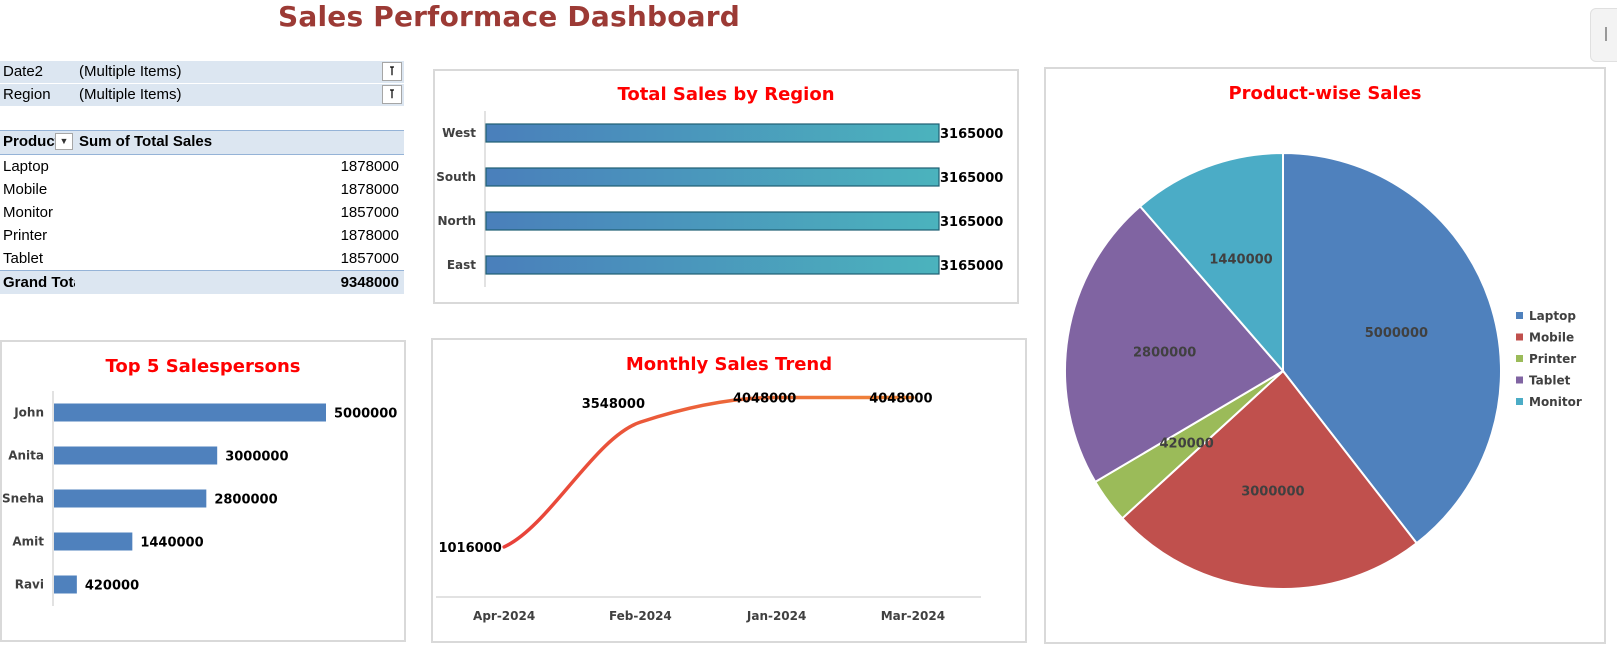 The width and height of the screenshot is (1617, 652). Describe the element at coordinates (202, 166) in the screenshot. I see `table-row: Laptop 1878000` at that location.